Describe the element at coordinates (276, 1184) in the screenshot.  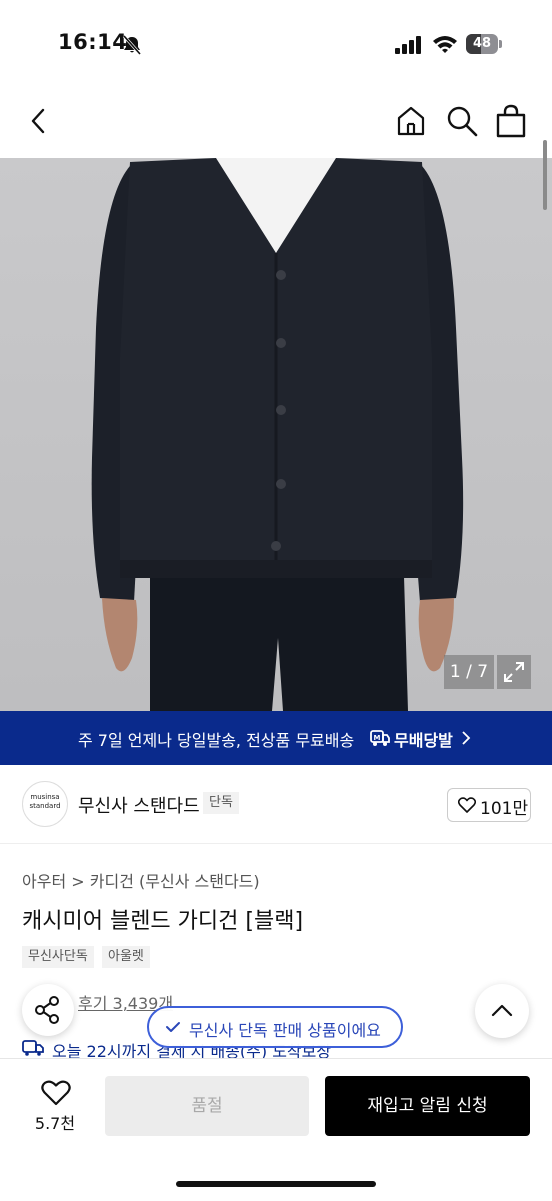
I see `home-indicator` at that location.